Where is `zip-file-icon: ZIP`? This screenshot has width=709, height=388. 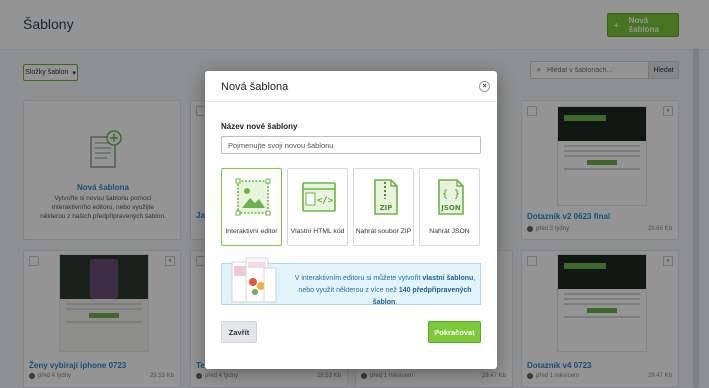 zip-file-icon: ZIP is located at coordinates (386, 197).